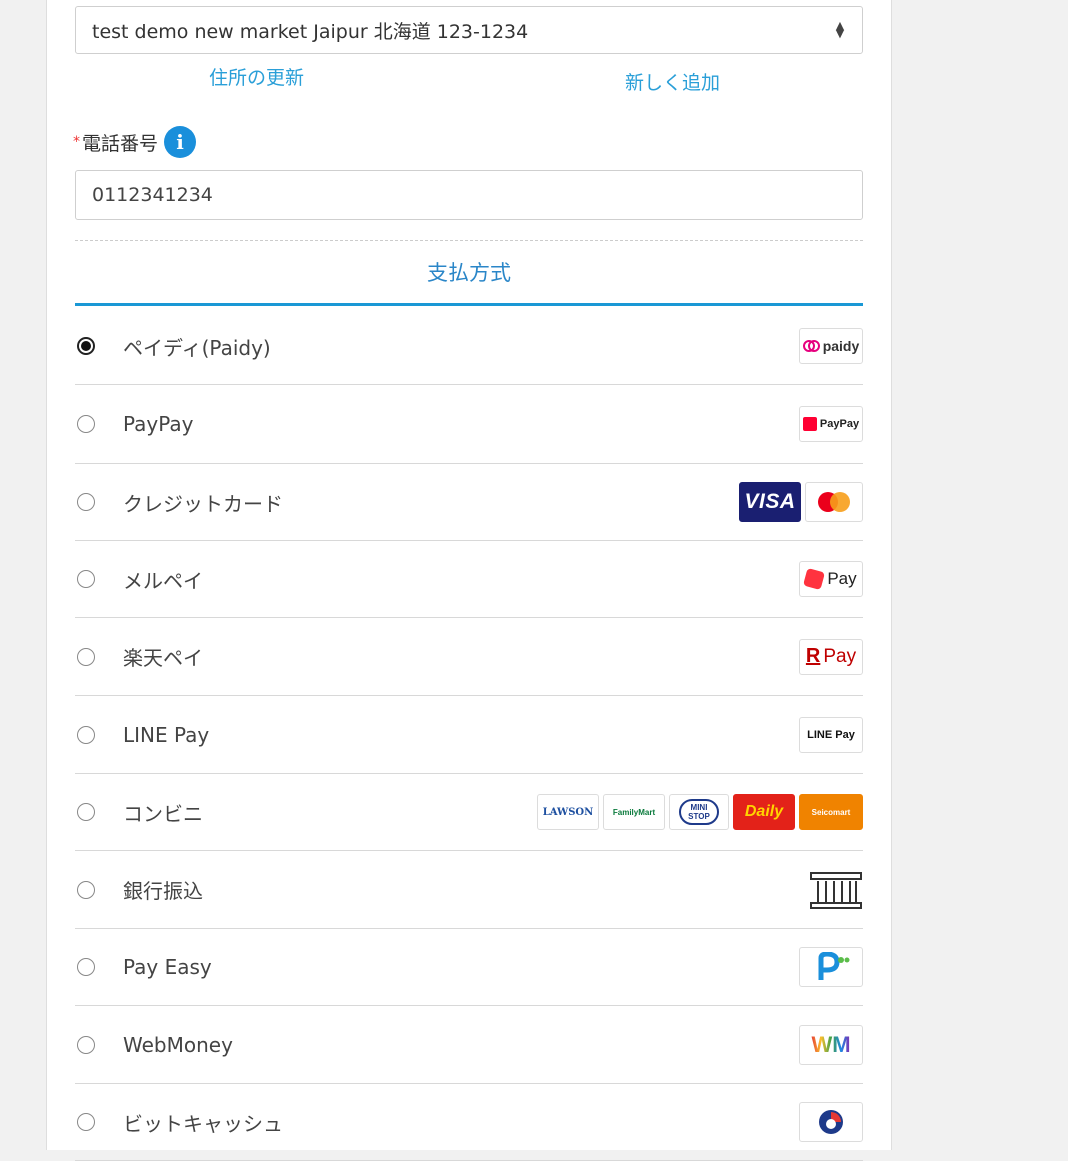 The image size is (1068, 1161). I want to click on payment-method-label: ペイディ(Paidy), so click(197, 347).